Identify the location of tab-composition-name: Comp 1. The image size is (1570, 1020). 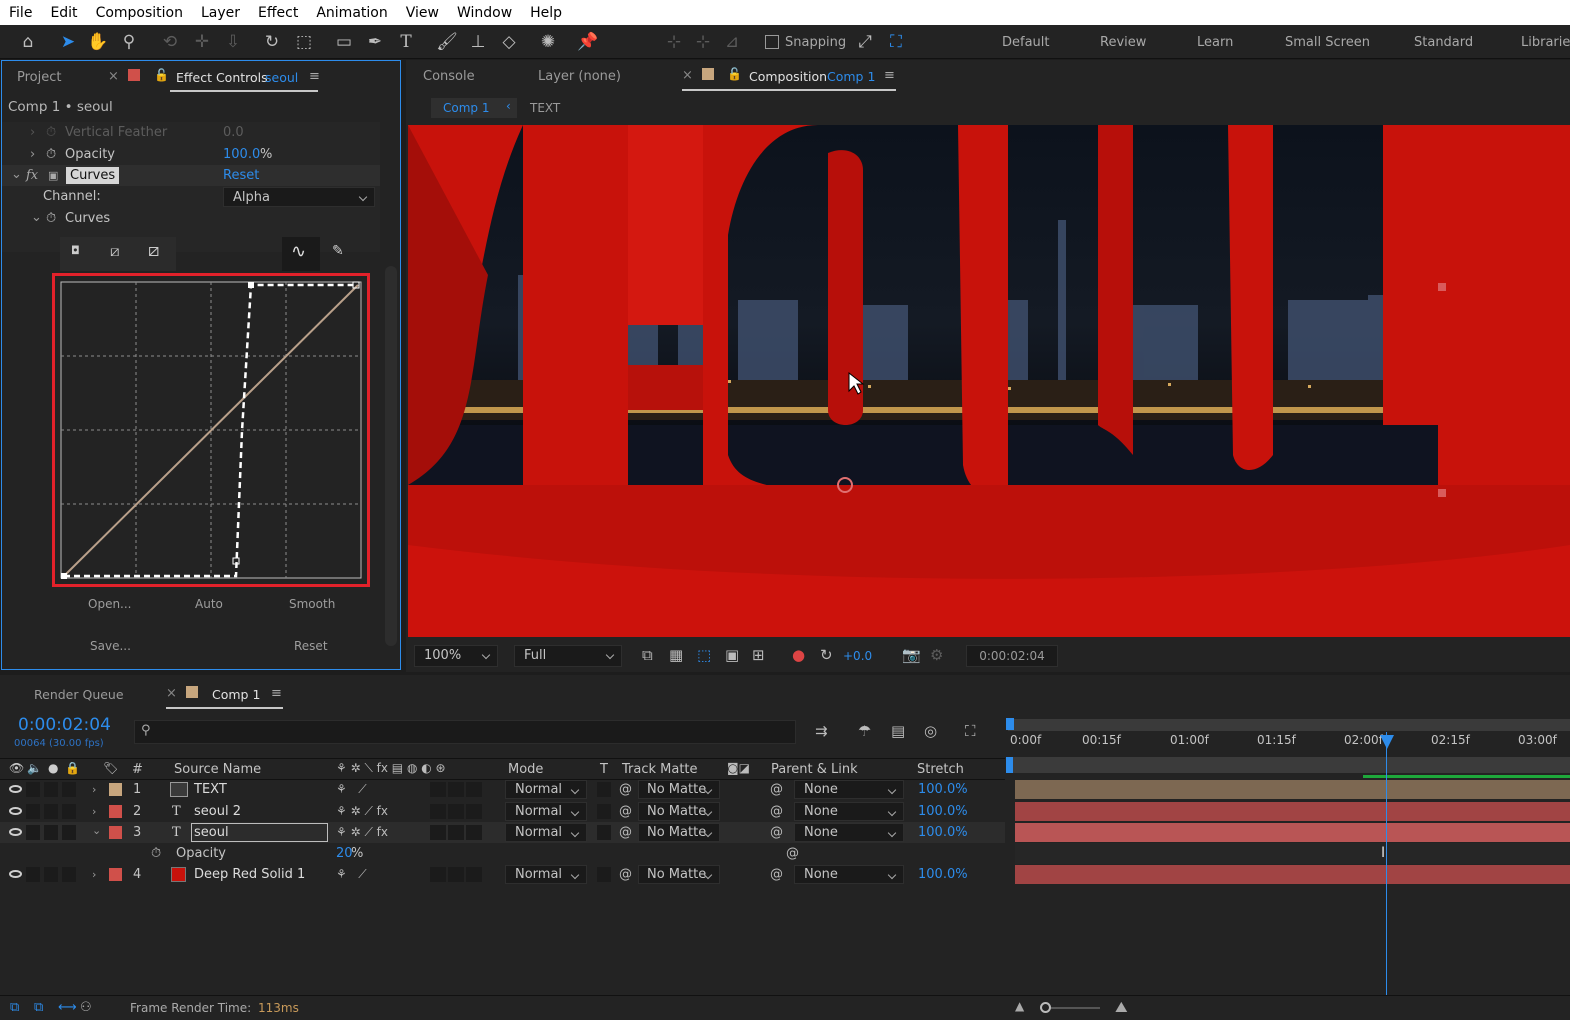
(851, 76).